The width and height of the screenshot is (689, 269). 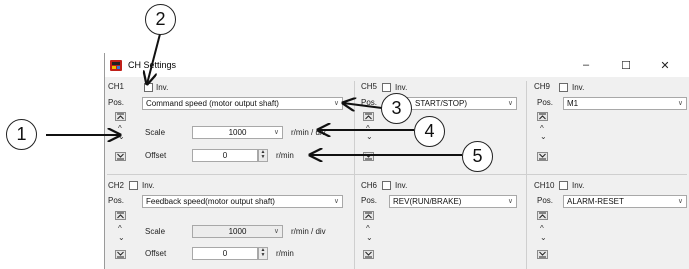 I want to click on callout-2: 2, so click(x=160, y=19).